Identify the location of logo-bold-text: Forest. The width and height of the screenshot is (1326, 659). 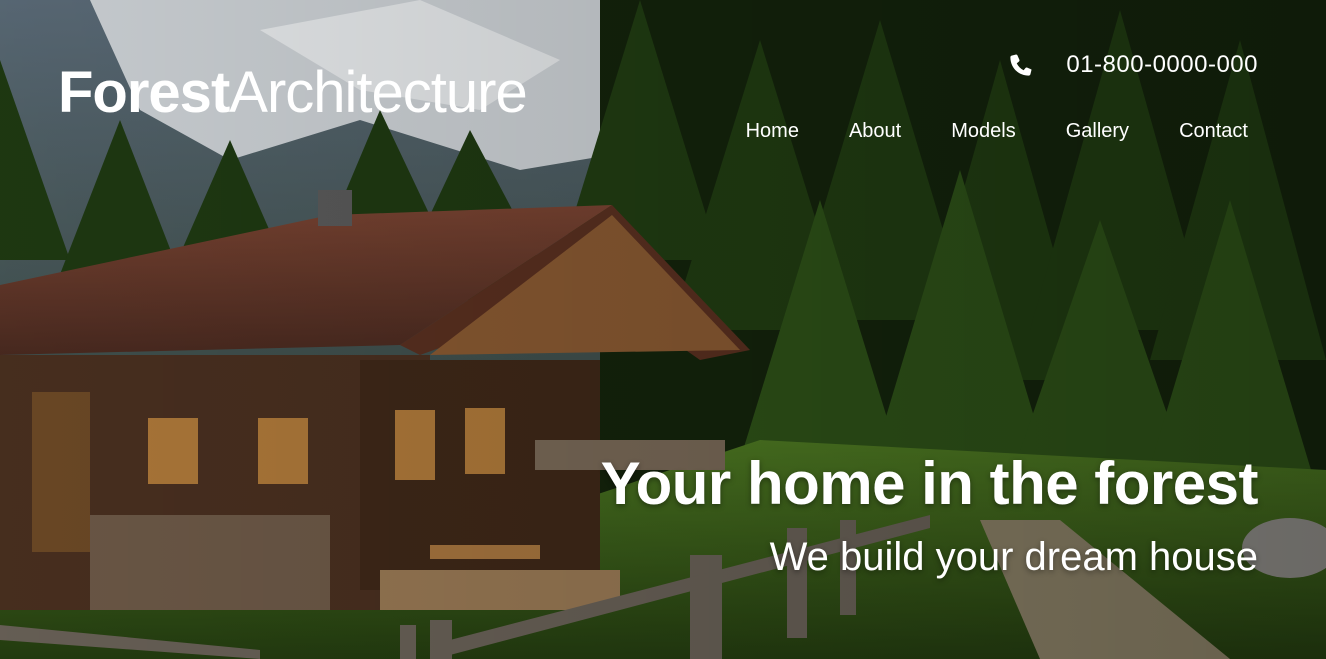
(144, 92).